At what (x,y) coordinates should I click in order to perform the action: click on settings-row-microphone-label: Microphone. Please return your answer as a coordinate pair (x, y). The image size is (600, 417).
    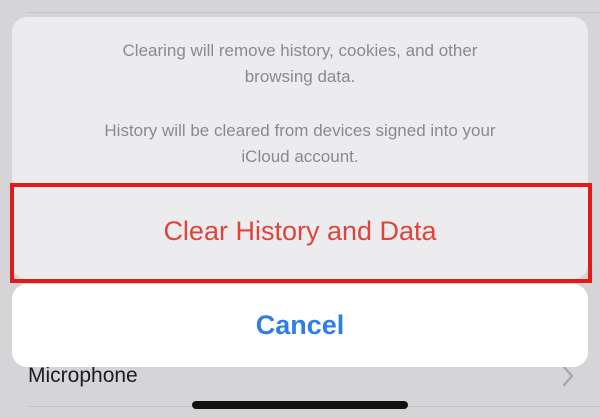
    Looking at the image, I should click on (83, 375).